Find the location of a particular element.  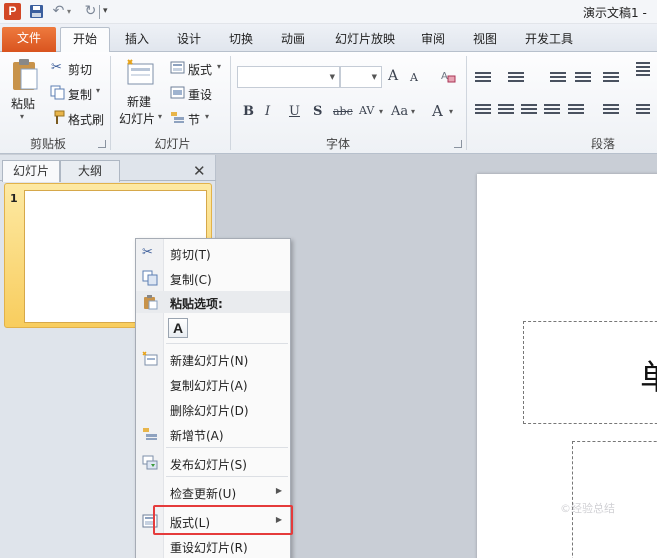

text-shadow-button: S is located at coordinates (317, 111).